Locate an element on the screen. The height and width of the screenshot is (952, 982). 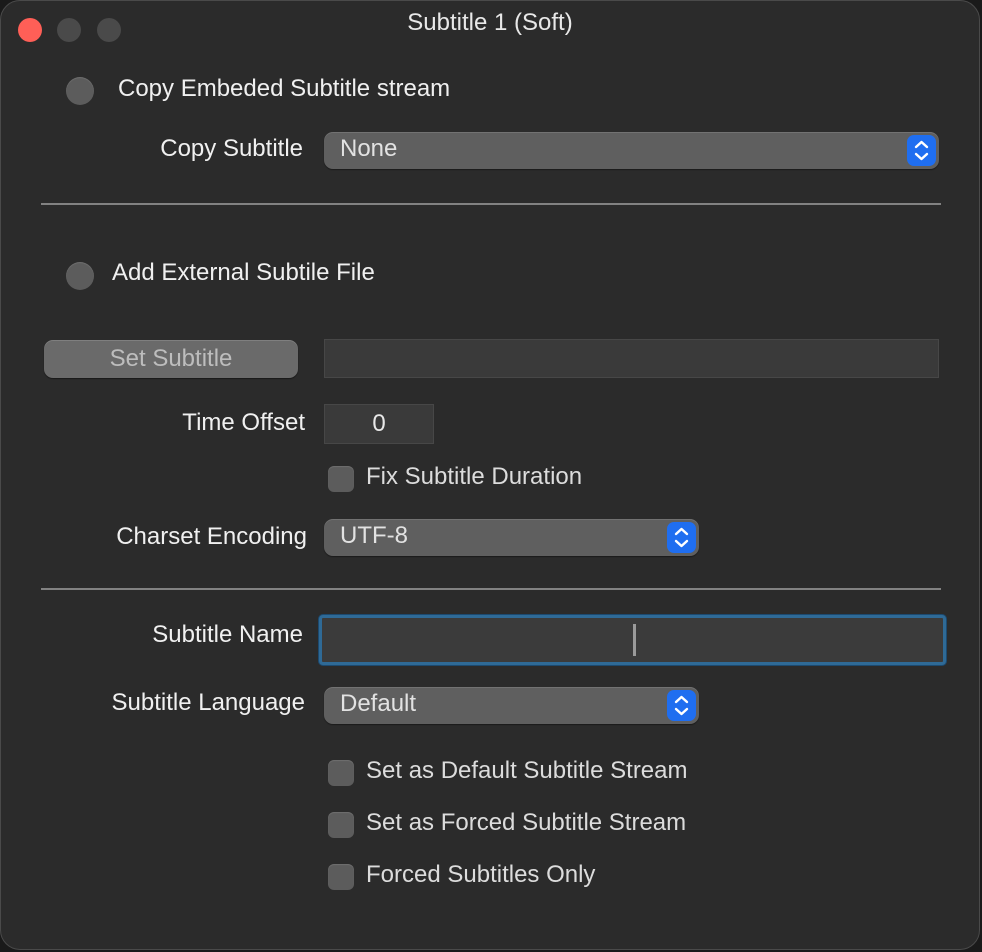
title-bar: Subtitle 1 (Soft) is located at coordinates (490, 24).